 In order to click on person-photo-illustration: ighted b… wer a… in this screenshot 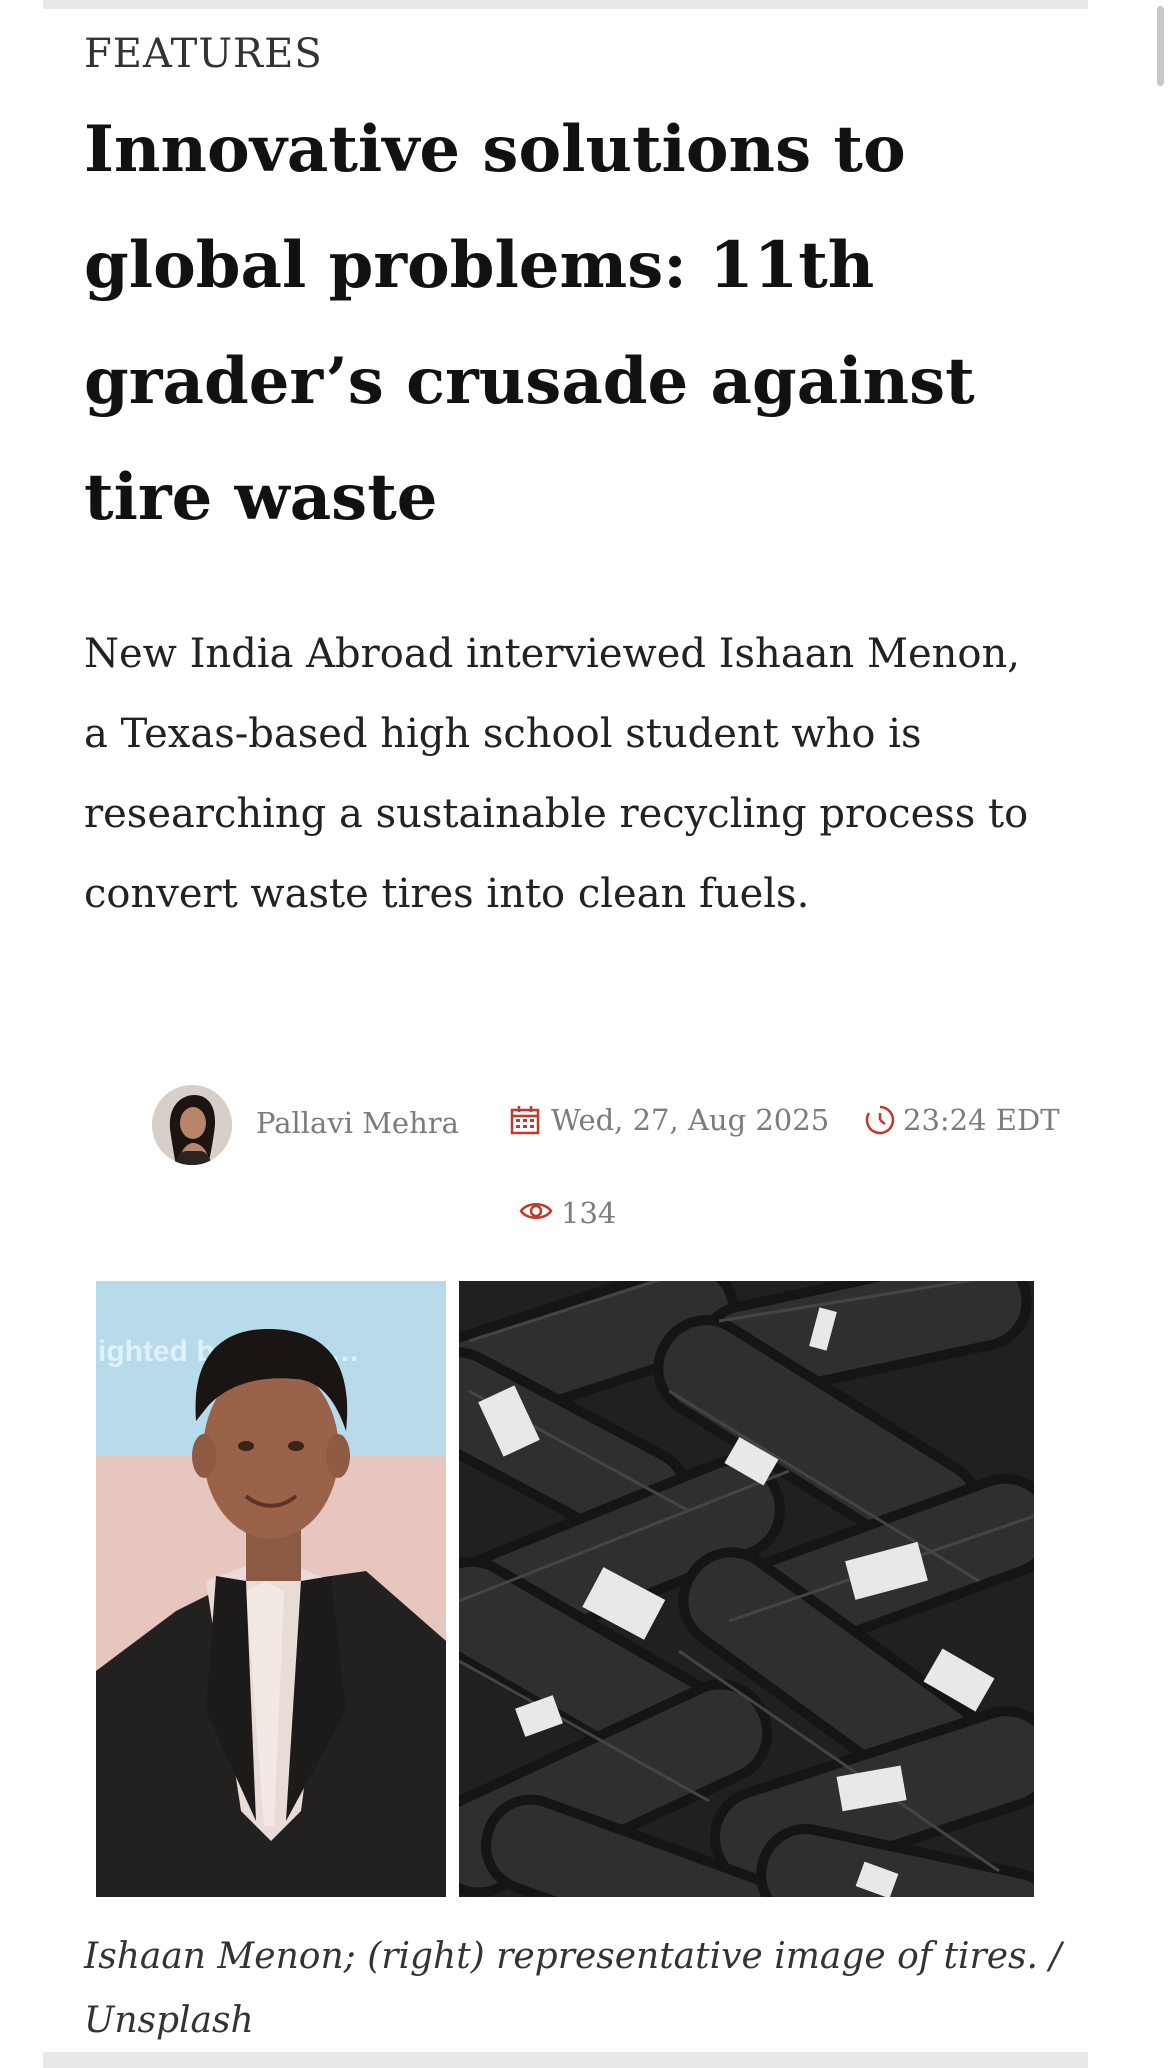, I will do `click(271, 1589)`.